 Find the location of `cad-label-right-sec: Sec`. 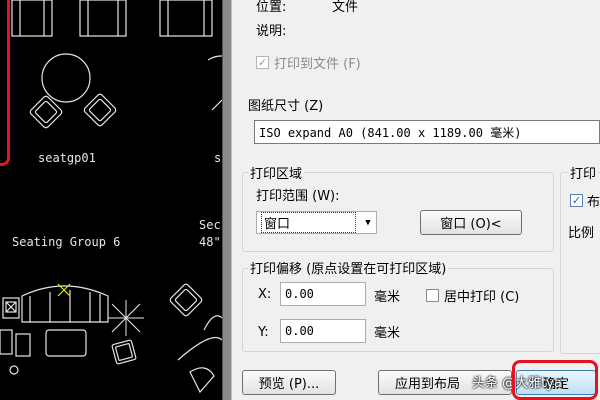

cad-label-right-sec: Sec is located at coordinates (210, 225).